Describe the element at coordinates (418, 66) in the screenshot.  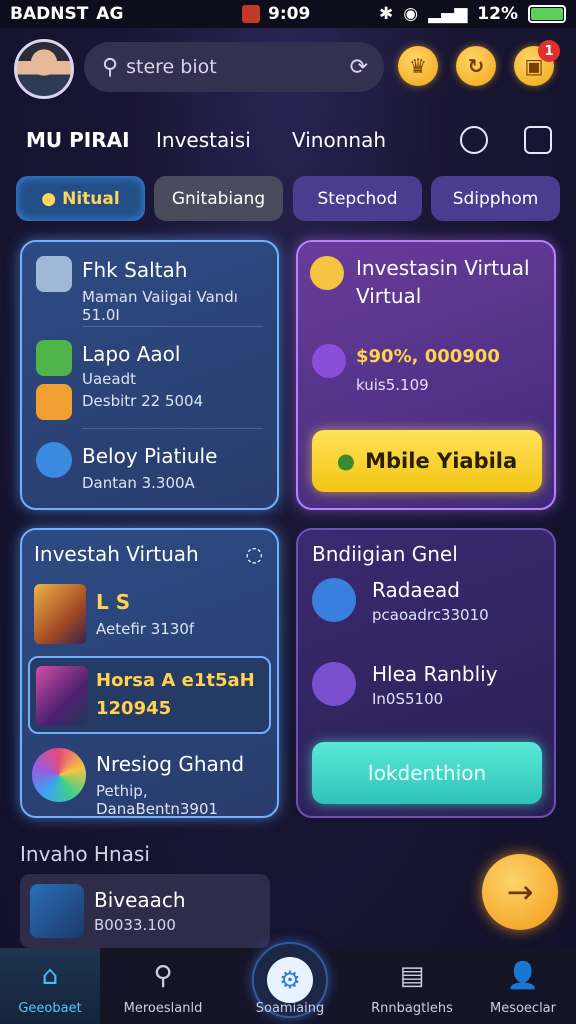
I see `crown-icon: ♛` at that location.